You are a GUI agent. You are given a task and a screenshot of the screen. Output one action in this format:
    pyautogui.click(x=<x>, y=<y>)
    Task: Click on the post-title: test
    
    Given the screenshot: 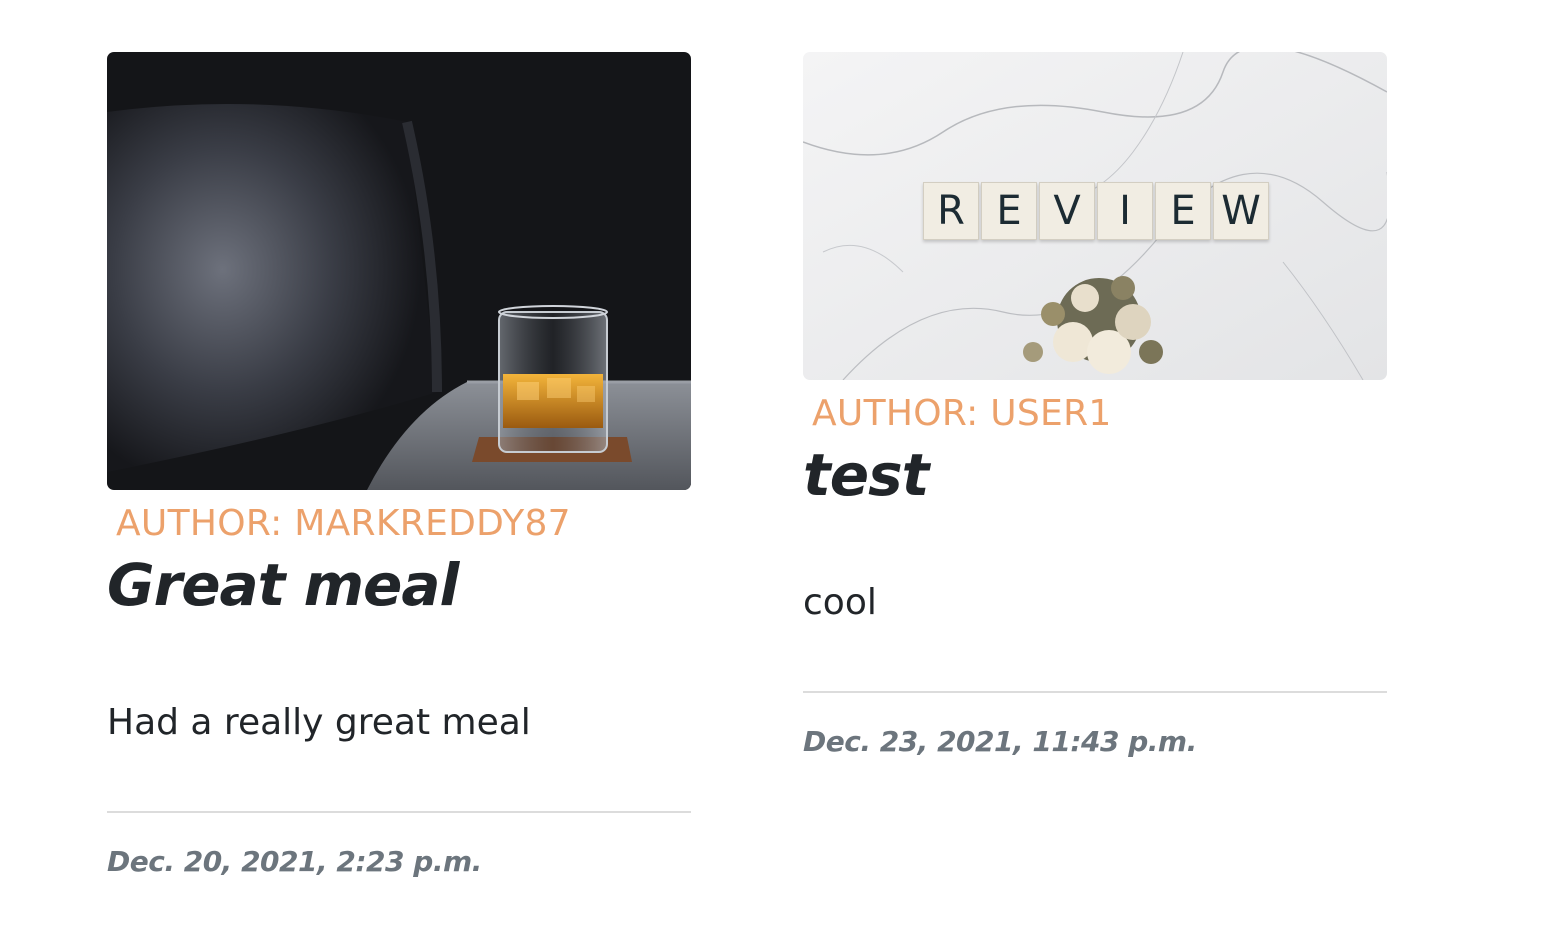 What is the action you would take?
    pyautogui.click(x=1095, y=475)
    